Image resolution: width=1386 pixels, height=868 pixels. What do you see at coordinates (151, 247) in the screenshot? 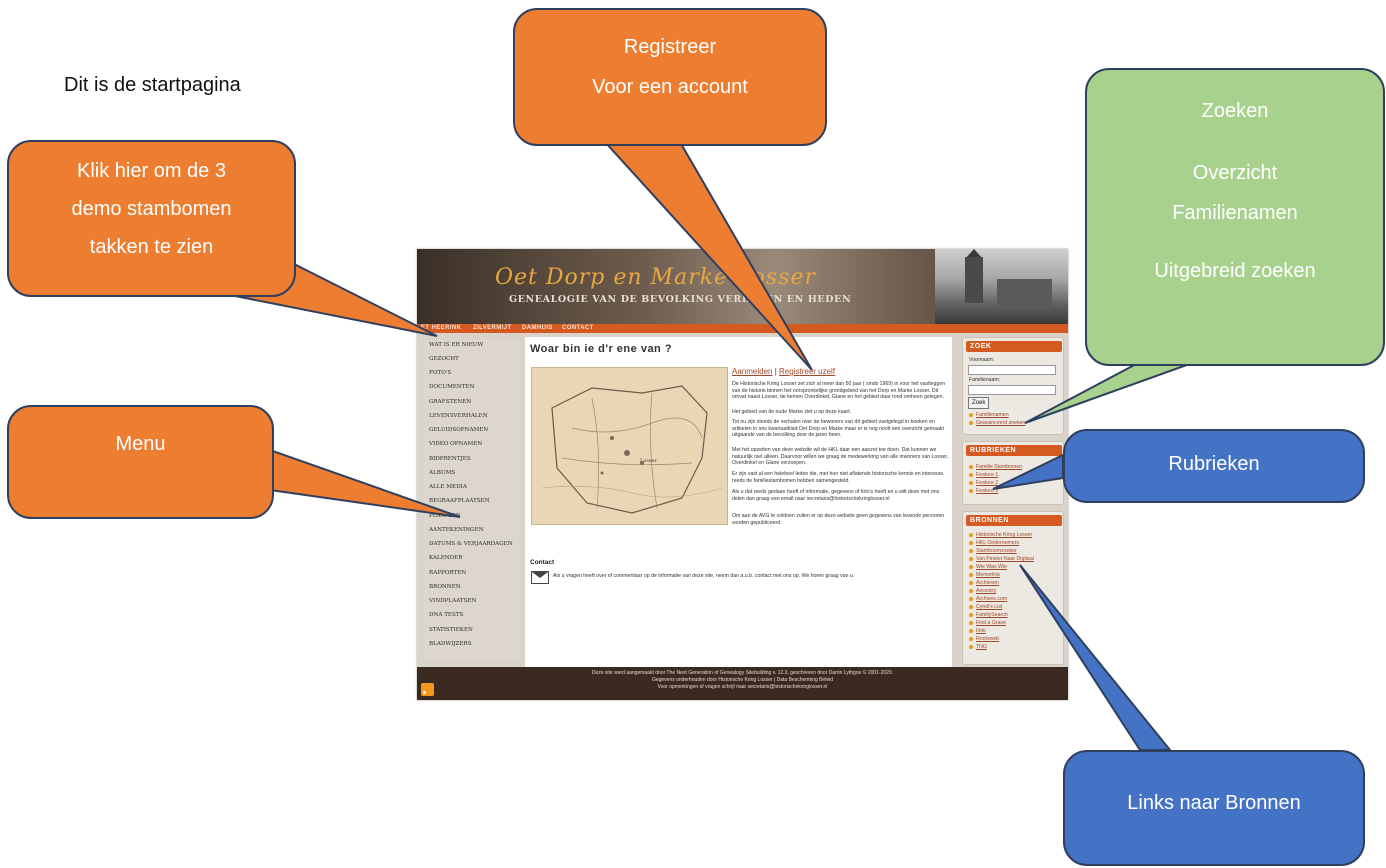
I see `callout-line: takken te zien` at bounding box center [151, 247].